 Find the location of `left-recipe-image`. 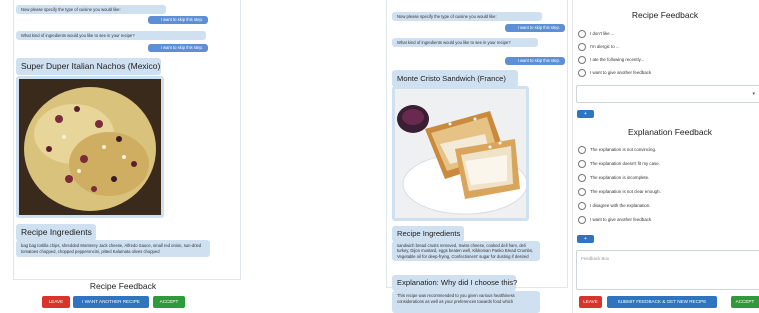

left-recipe-image is located at coordinates (90, 147).